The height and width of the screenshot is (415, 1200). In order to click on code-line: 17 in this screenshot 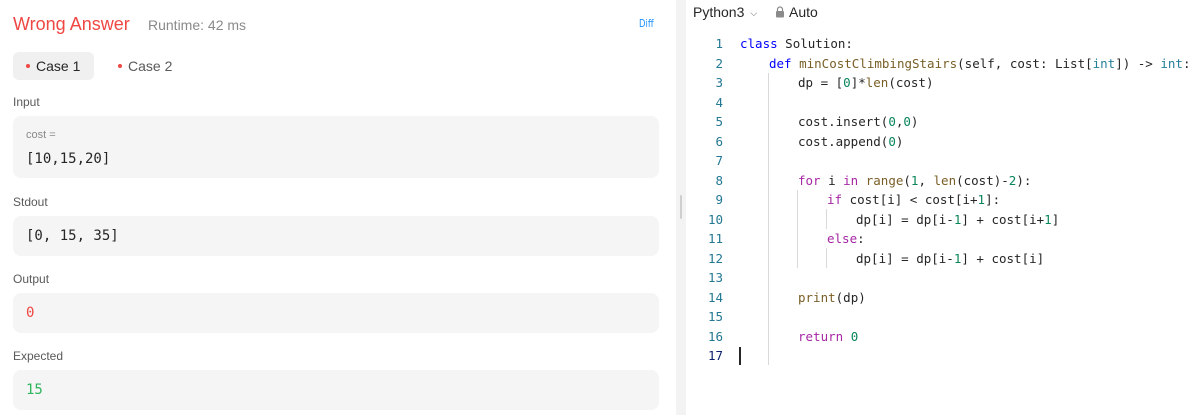, I will do `click(943, 356)`.